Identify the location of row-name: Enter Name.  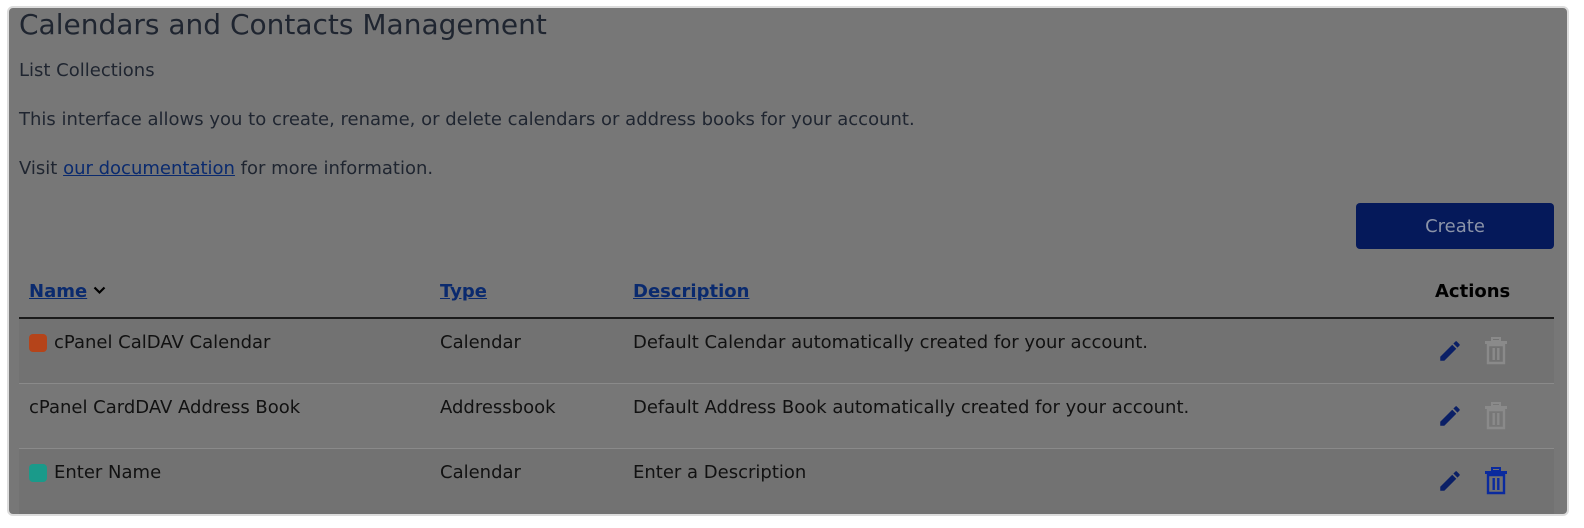
(95, 472).